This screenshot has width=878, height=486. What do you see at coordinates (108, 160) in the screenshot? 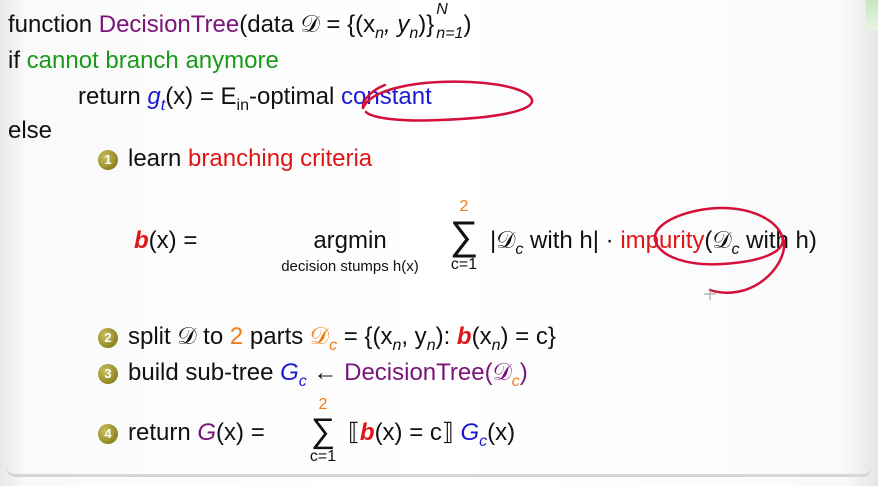
I see `step-number-badge: 1` at bounding box center [108, 160].